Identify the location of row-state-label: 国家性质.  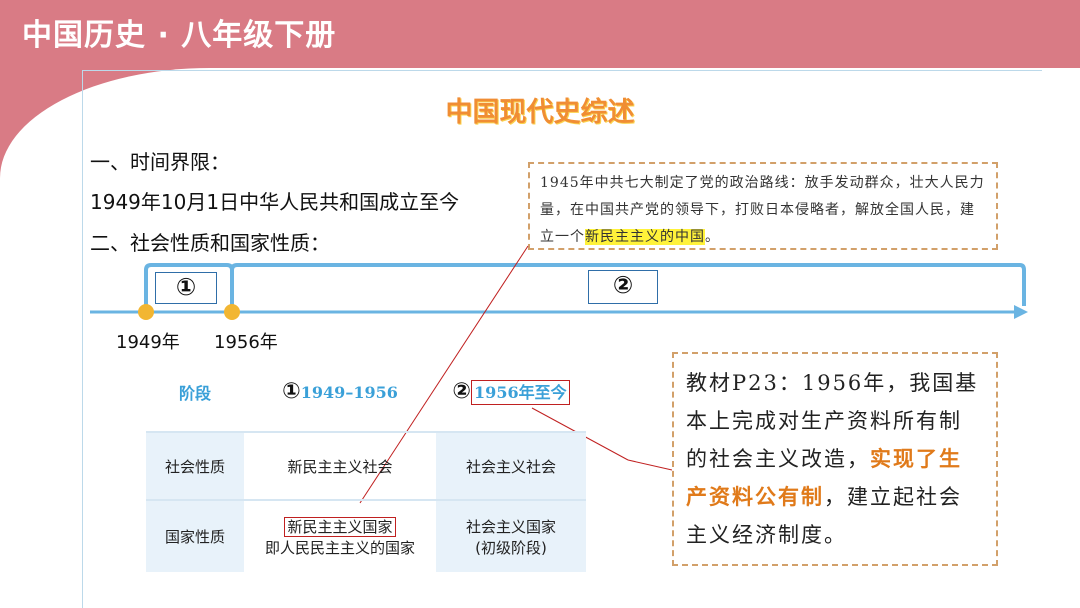
(195, 536).